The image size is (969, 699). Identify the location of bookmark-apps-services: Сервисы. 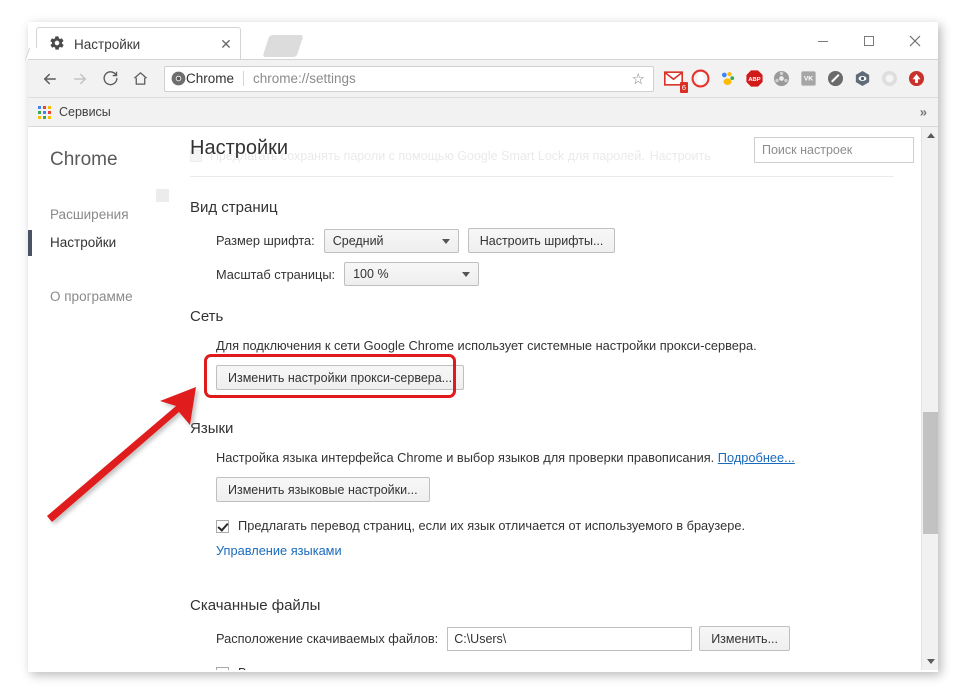
(74, 112).